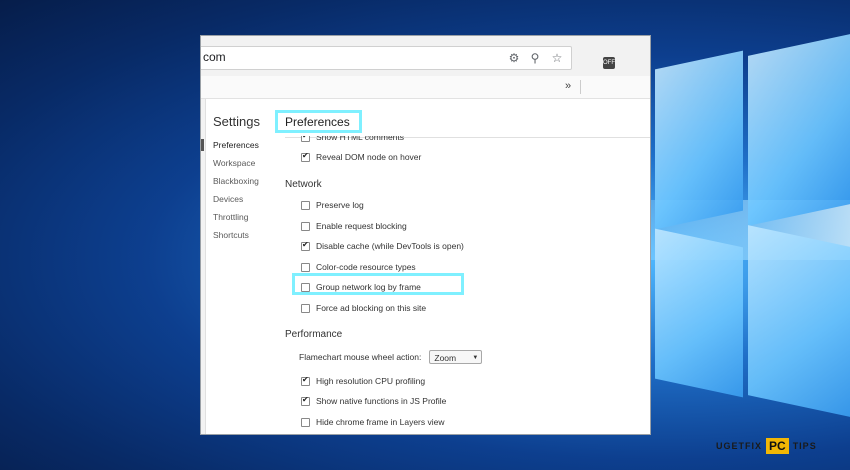 This screenshot has width=850, height=470. I want to click on nav-preferences: Preferences, so click(230, 146).